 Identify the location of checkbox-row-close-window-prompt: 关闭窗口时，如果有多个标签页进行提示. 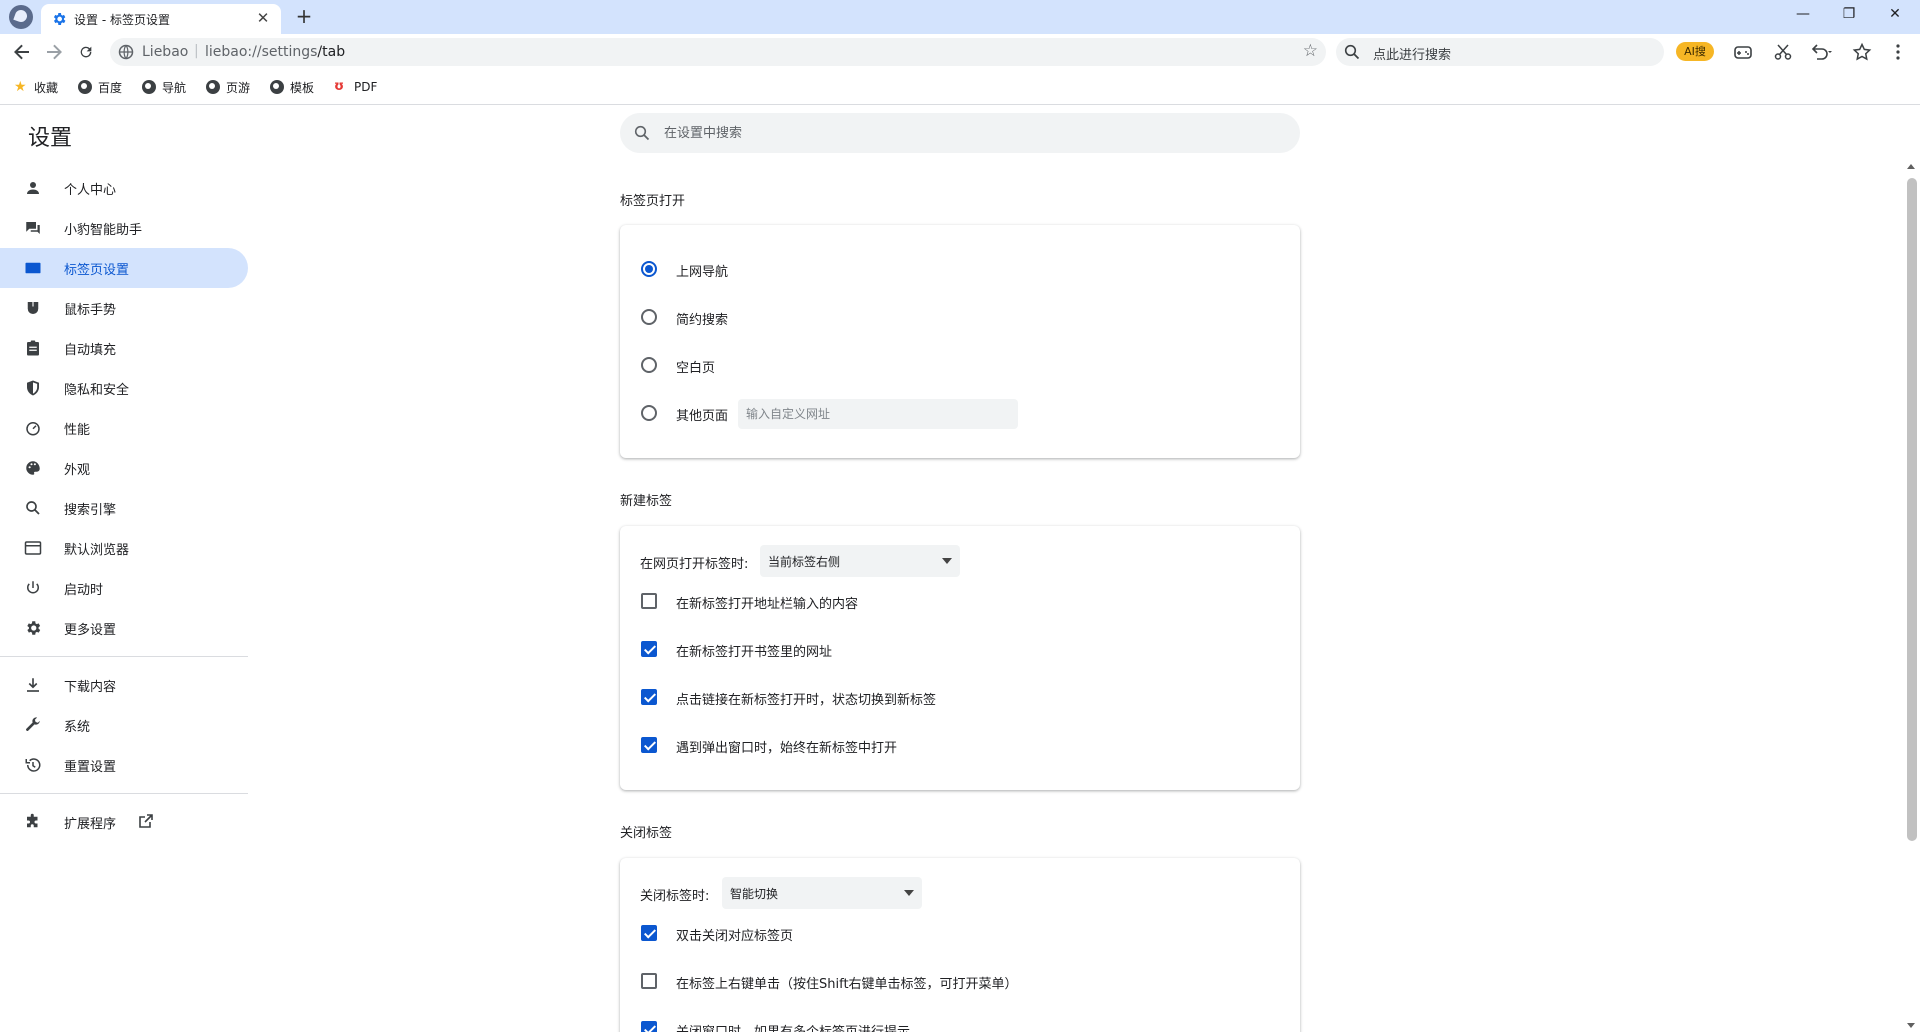
(960, 1022).